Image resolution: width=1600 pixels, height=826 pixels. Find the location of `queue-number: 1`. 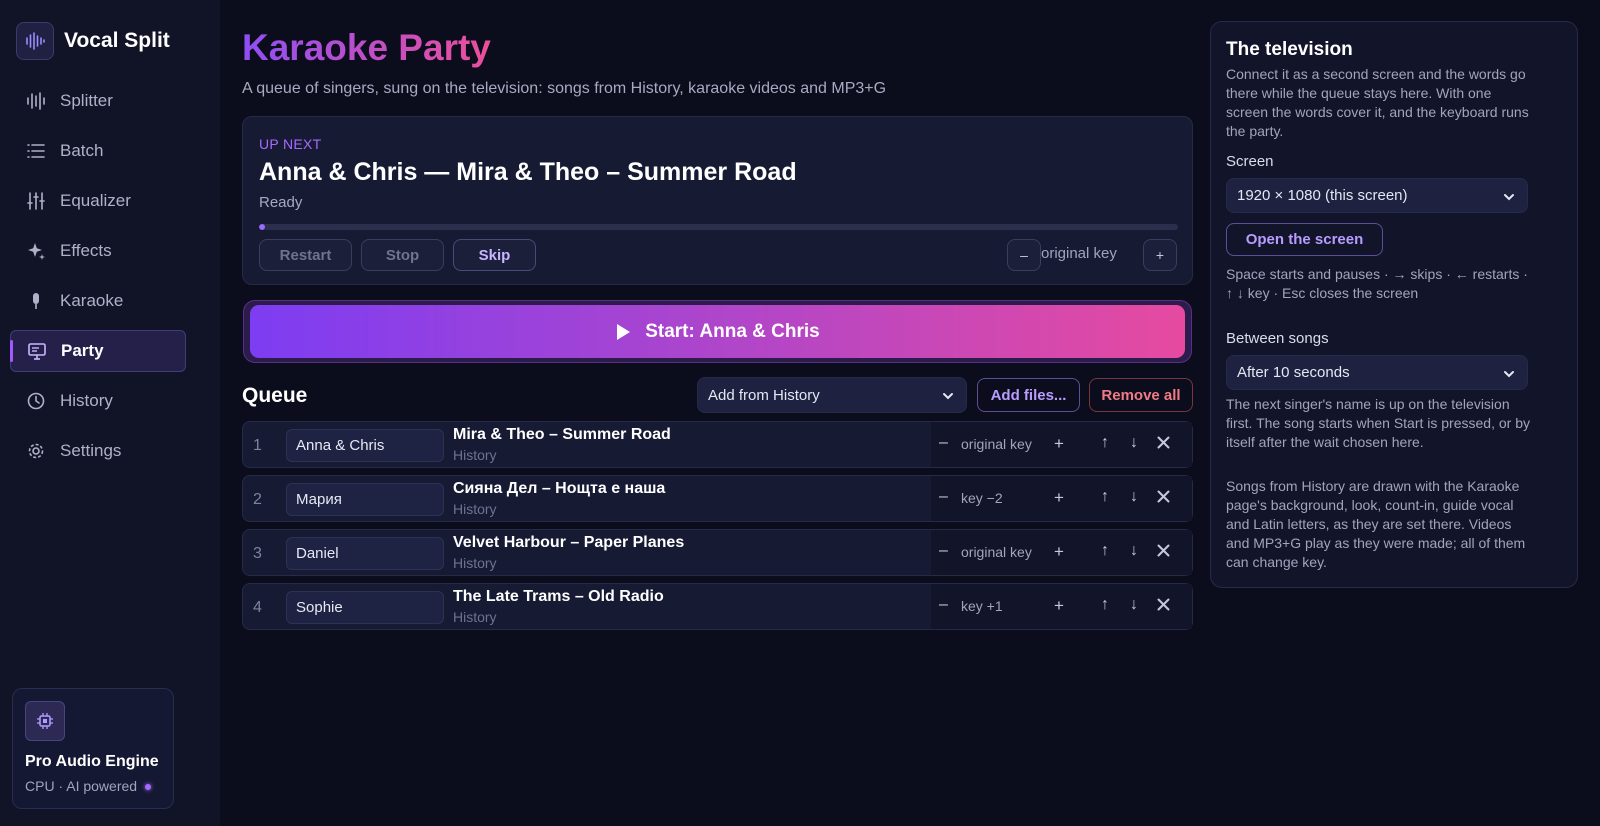

queue-number: 1 is located at coordinates (257, 445).